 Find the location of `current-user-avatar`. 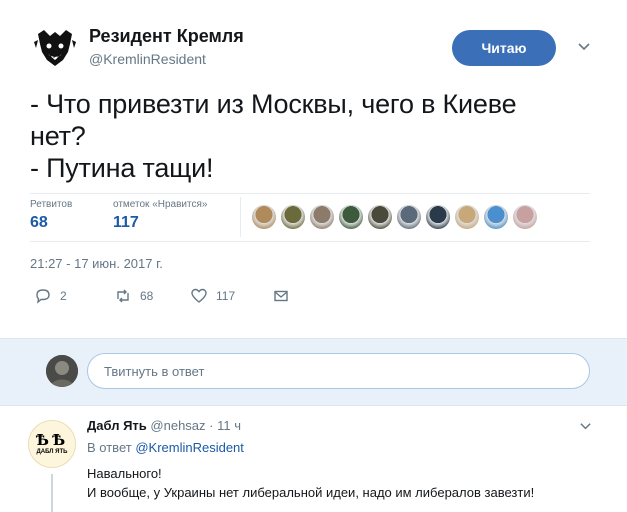

current-user-avatar is located at coordinates (62, 371).